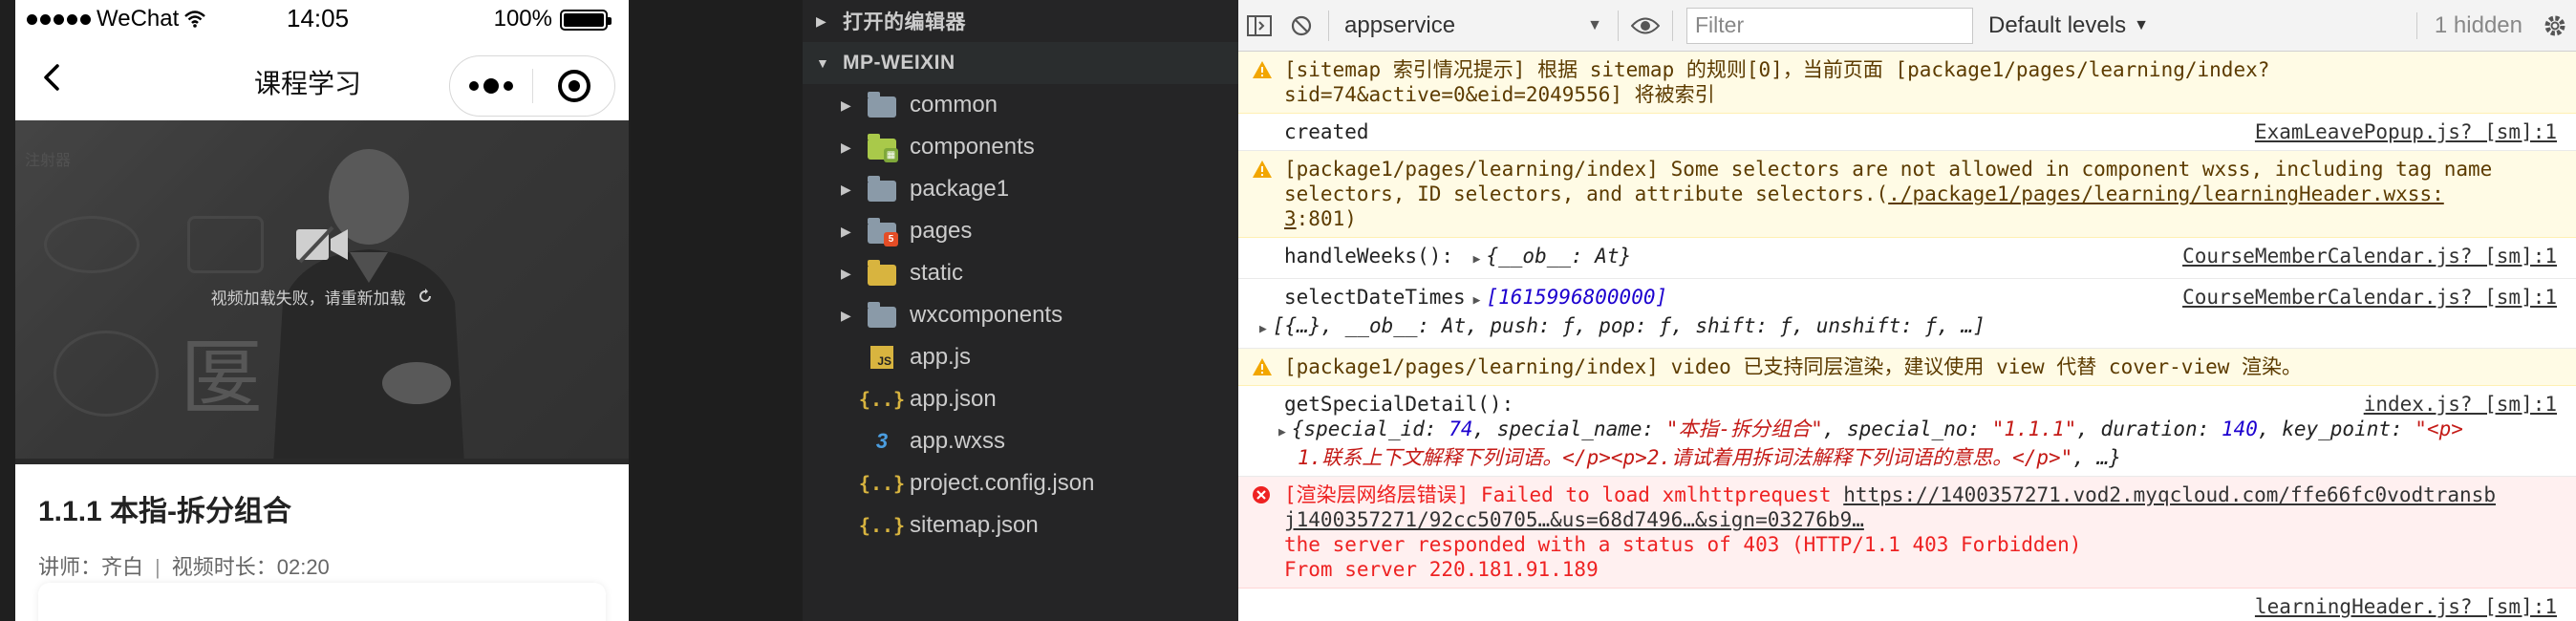 This screenshot has height=621, width=2576. I want to click on close-mini-program-icon, so click(573, 86).